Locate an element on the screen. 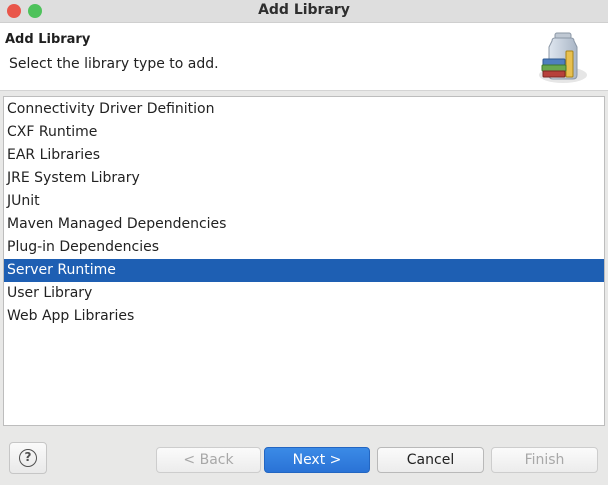  next-button: Next > is located at coordinates (317, 460).